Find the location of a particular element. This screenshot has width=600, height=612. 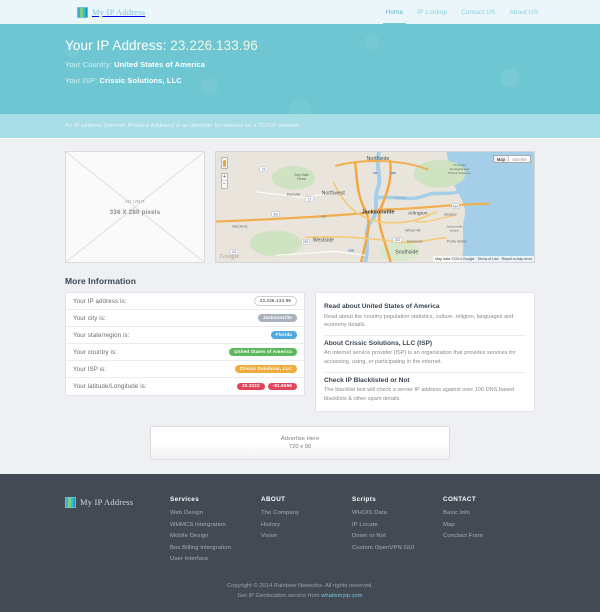

row-label: Your country is: is located at coordinates (95, 352).